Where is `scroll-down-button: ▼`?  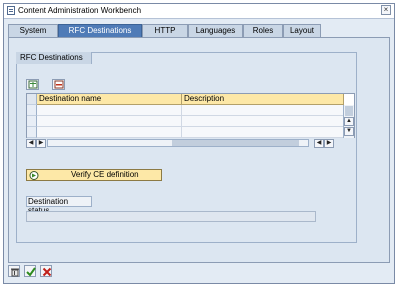
scroll-down-button: ▼ is located at coordinates (349, 131).